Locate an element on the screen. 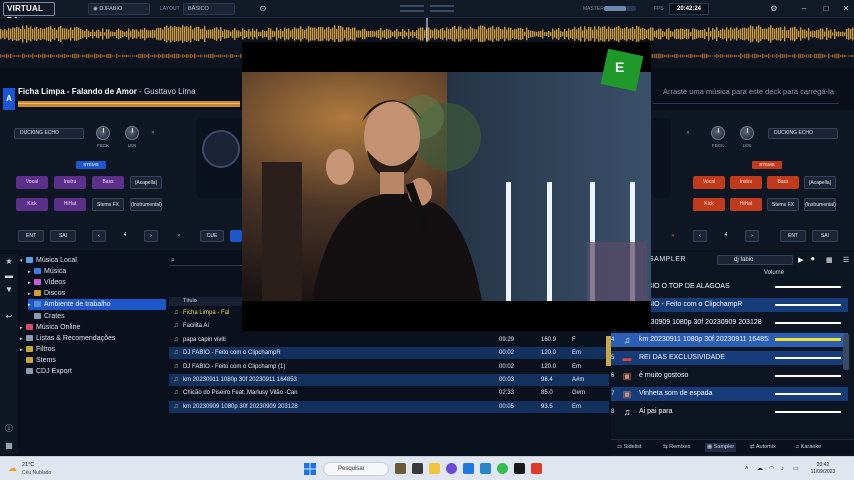 Image resolution: width=854 pixels, height=480 pixels. browser-splitter-handle is located at coordinates (608, 351).